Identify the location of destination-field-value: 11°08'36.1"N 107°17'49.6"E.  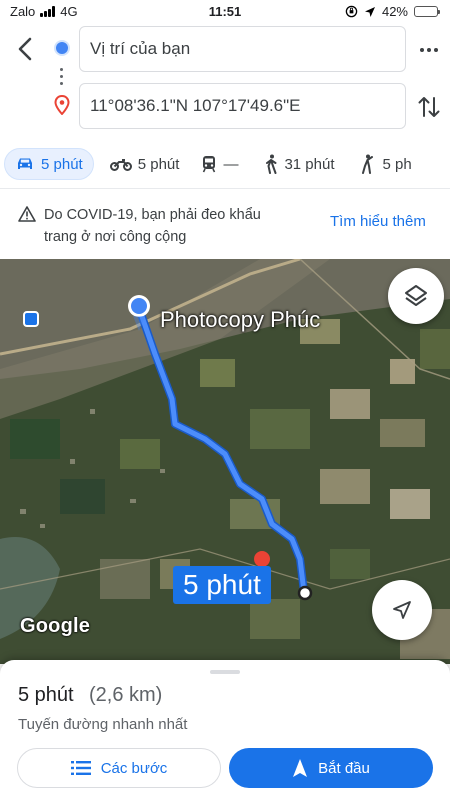
(195, 105).